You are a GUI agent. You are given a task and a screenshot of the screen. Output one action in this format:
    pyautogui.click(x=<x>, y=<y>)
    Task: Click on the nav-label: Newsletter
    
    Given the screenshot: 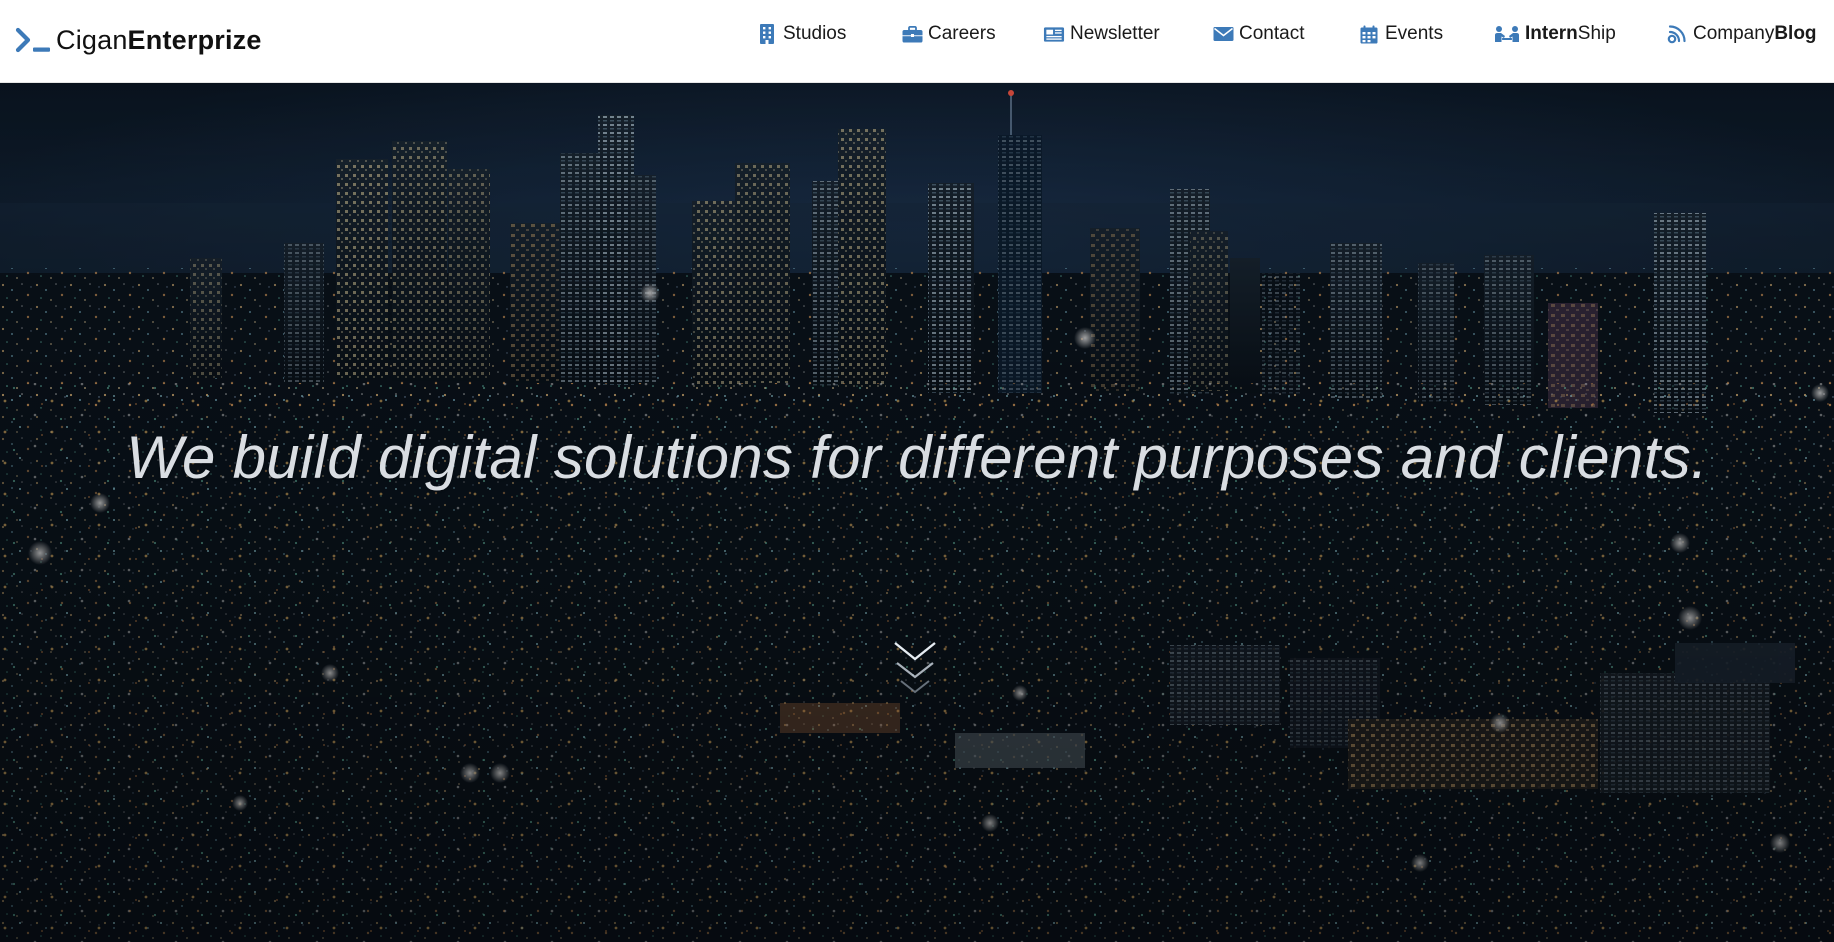 What is the action you would take?
    pyautogui.click(x=1115, y=33)
    